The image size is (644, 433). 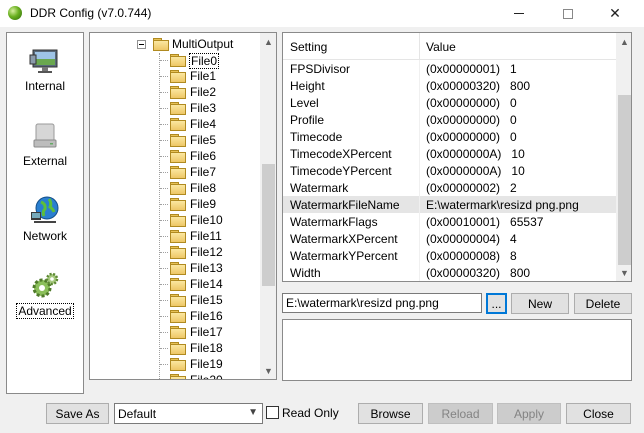 What do you see at coordinates (382, 303) in the screenshot?
I see `value-field` at bounding box center [382, 303].